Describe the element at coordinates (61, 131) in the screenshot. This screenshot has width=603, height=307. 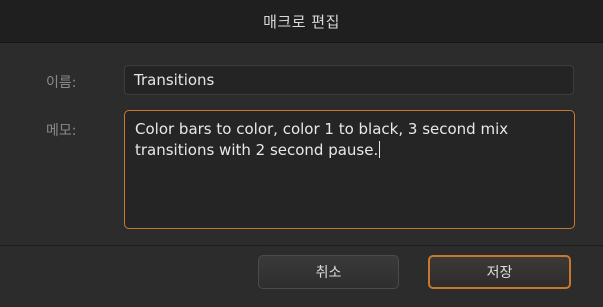
I see `memo-label: 메모:` at that location.